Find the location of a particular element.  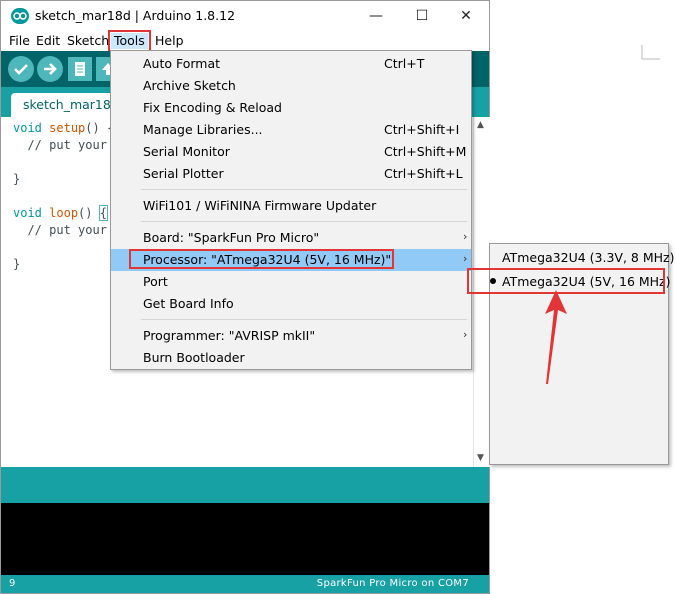

menu-help: Help is located at coordinates (169, 41).